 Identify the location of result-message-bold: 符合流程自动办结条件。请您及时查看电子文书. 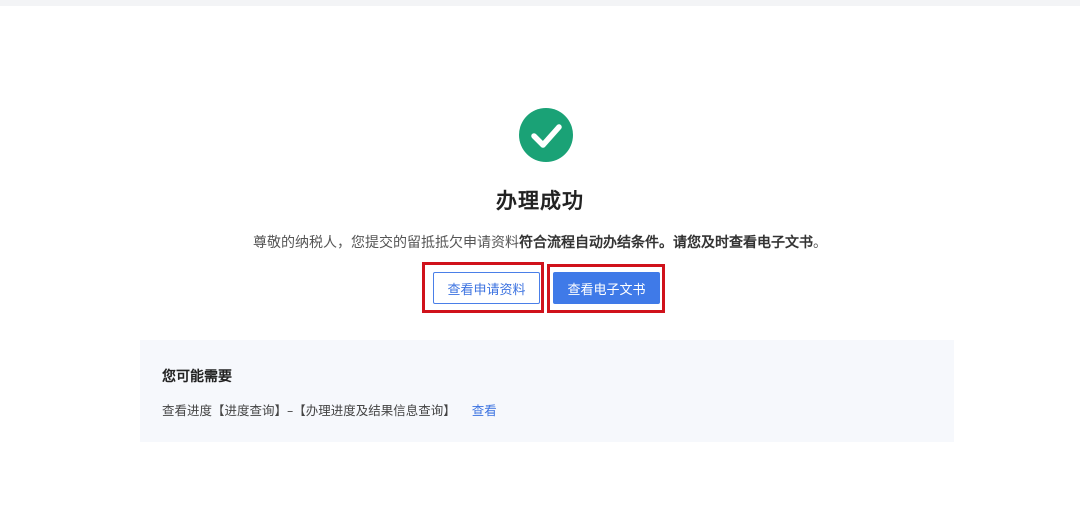
(666, 243).